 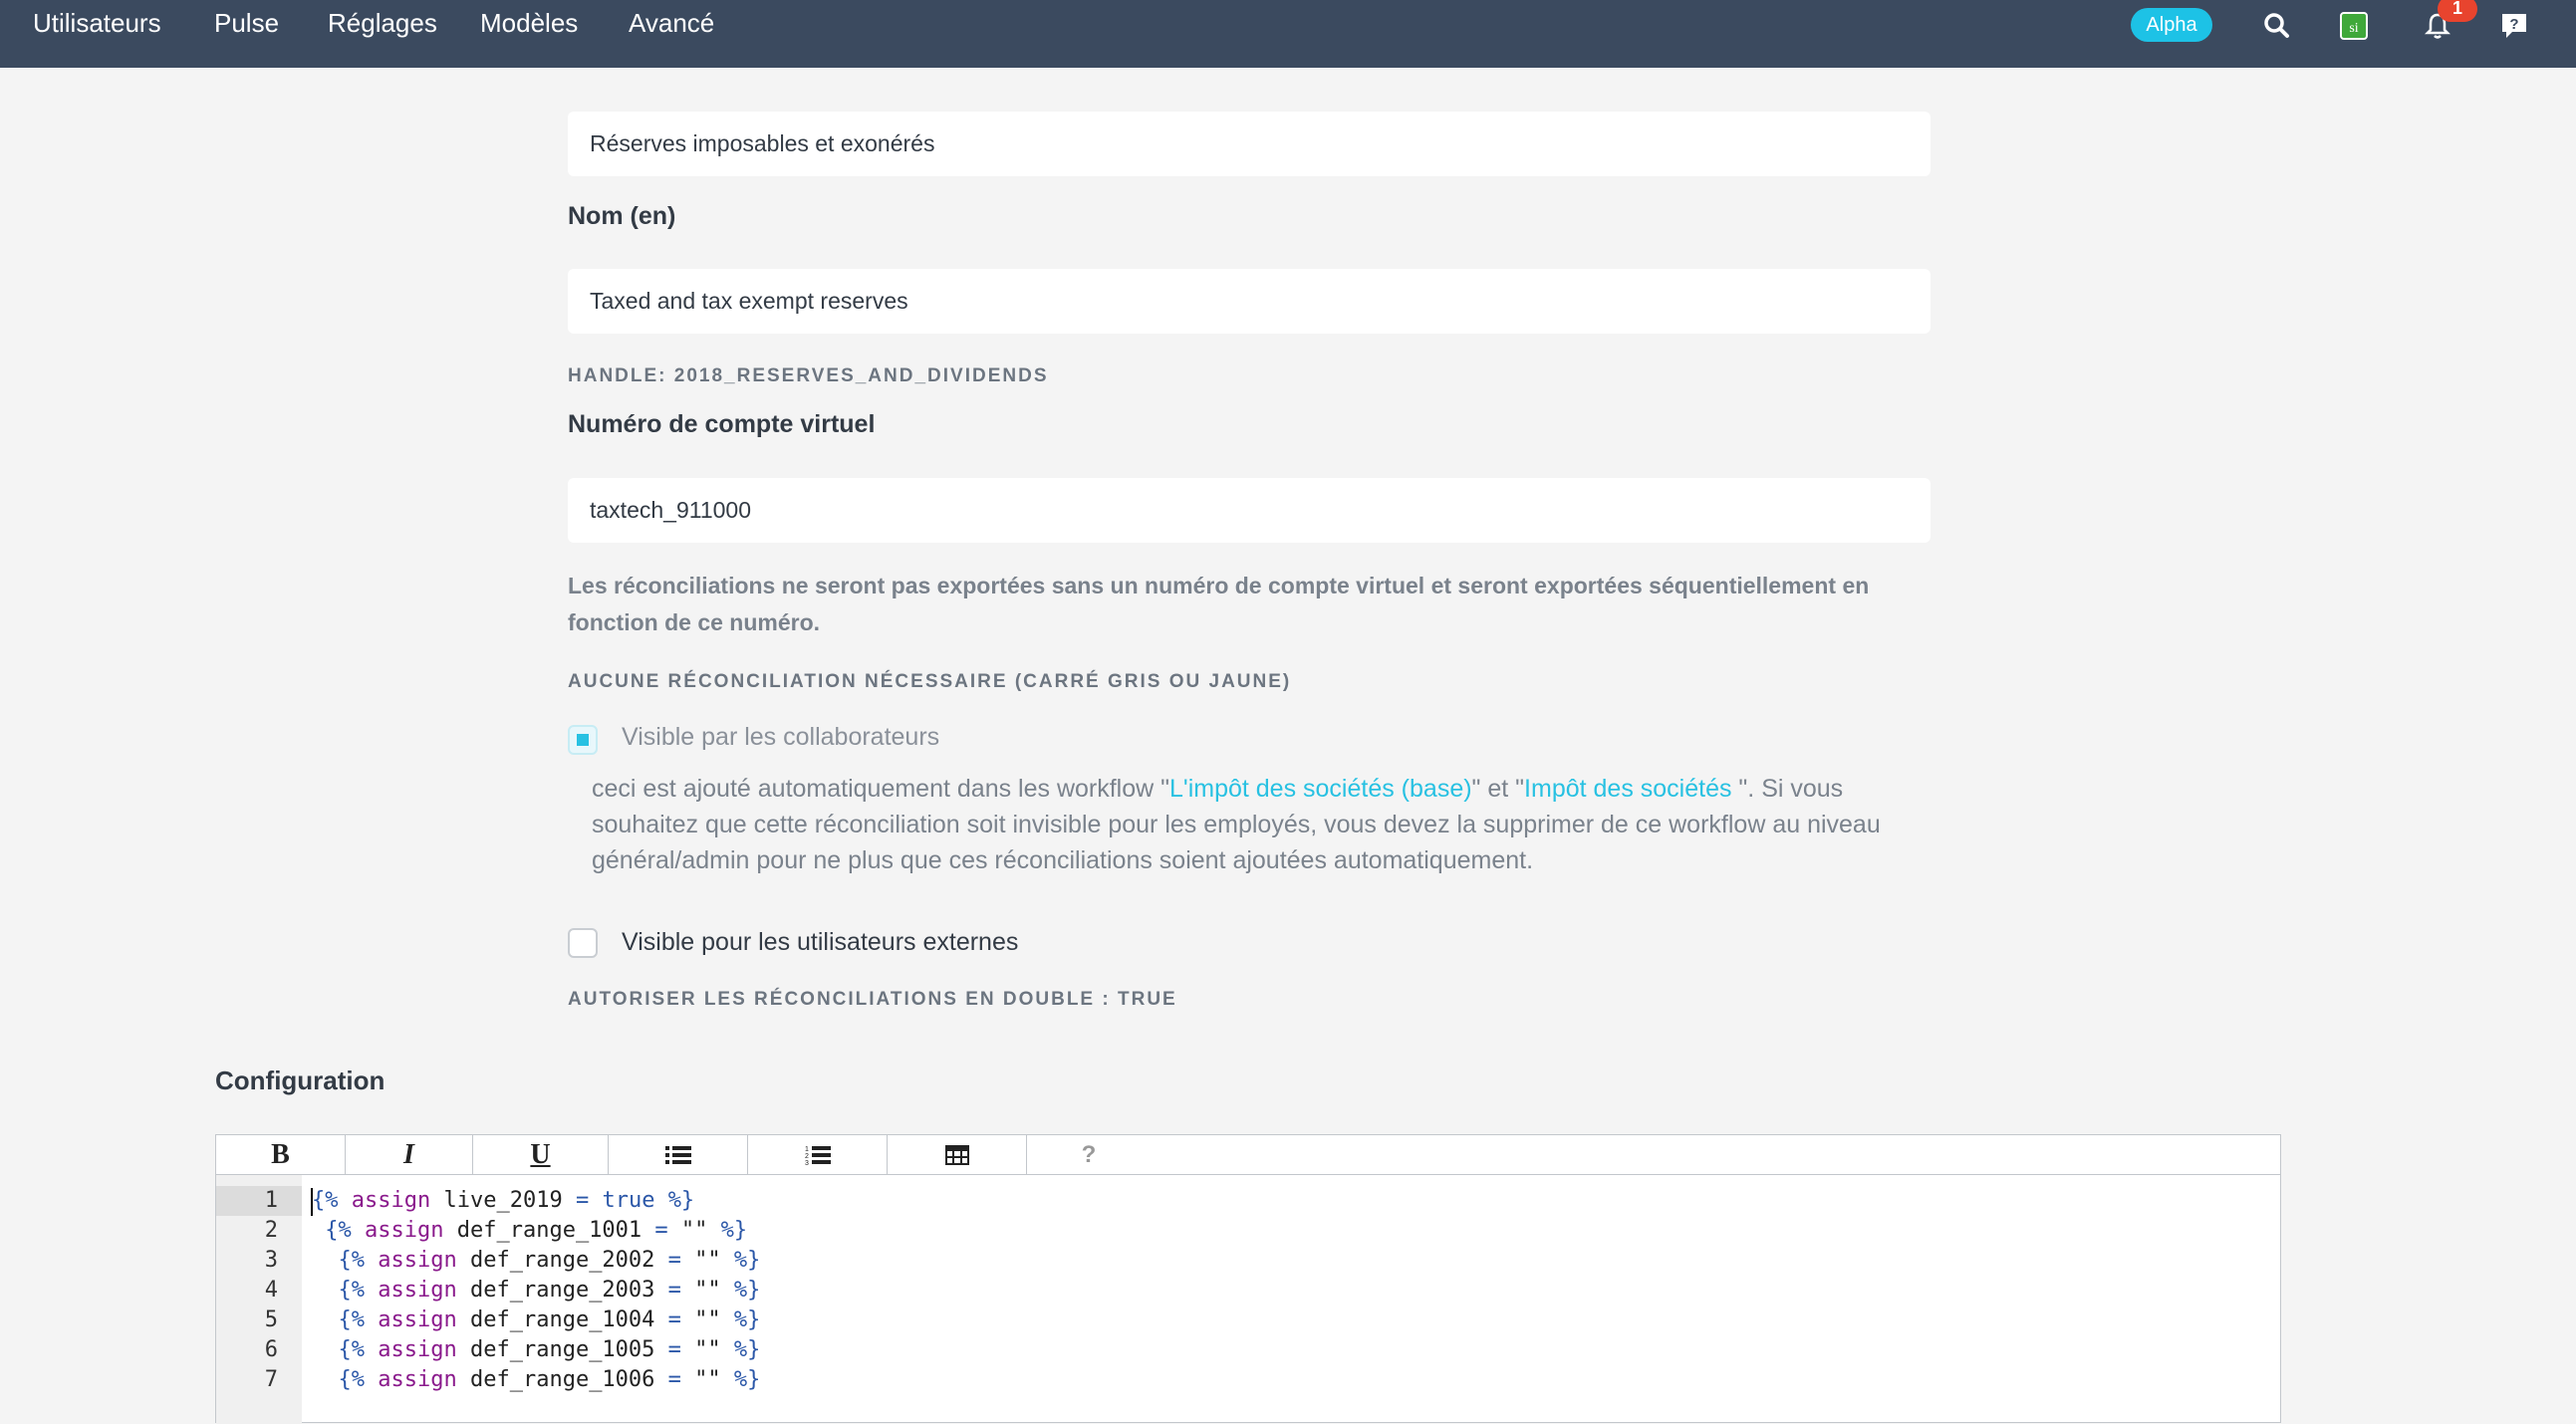 What do you see at coordinates (2277, 26) in the screenshot?
I see `search-icon` at bounding box center [2277, 26].